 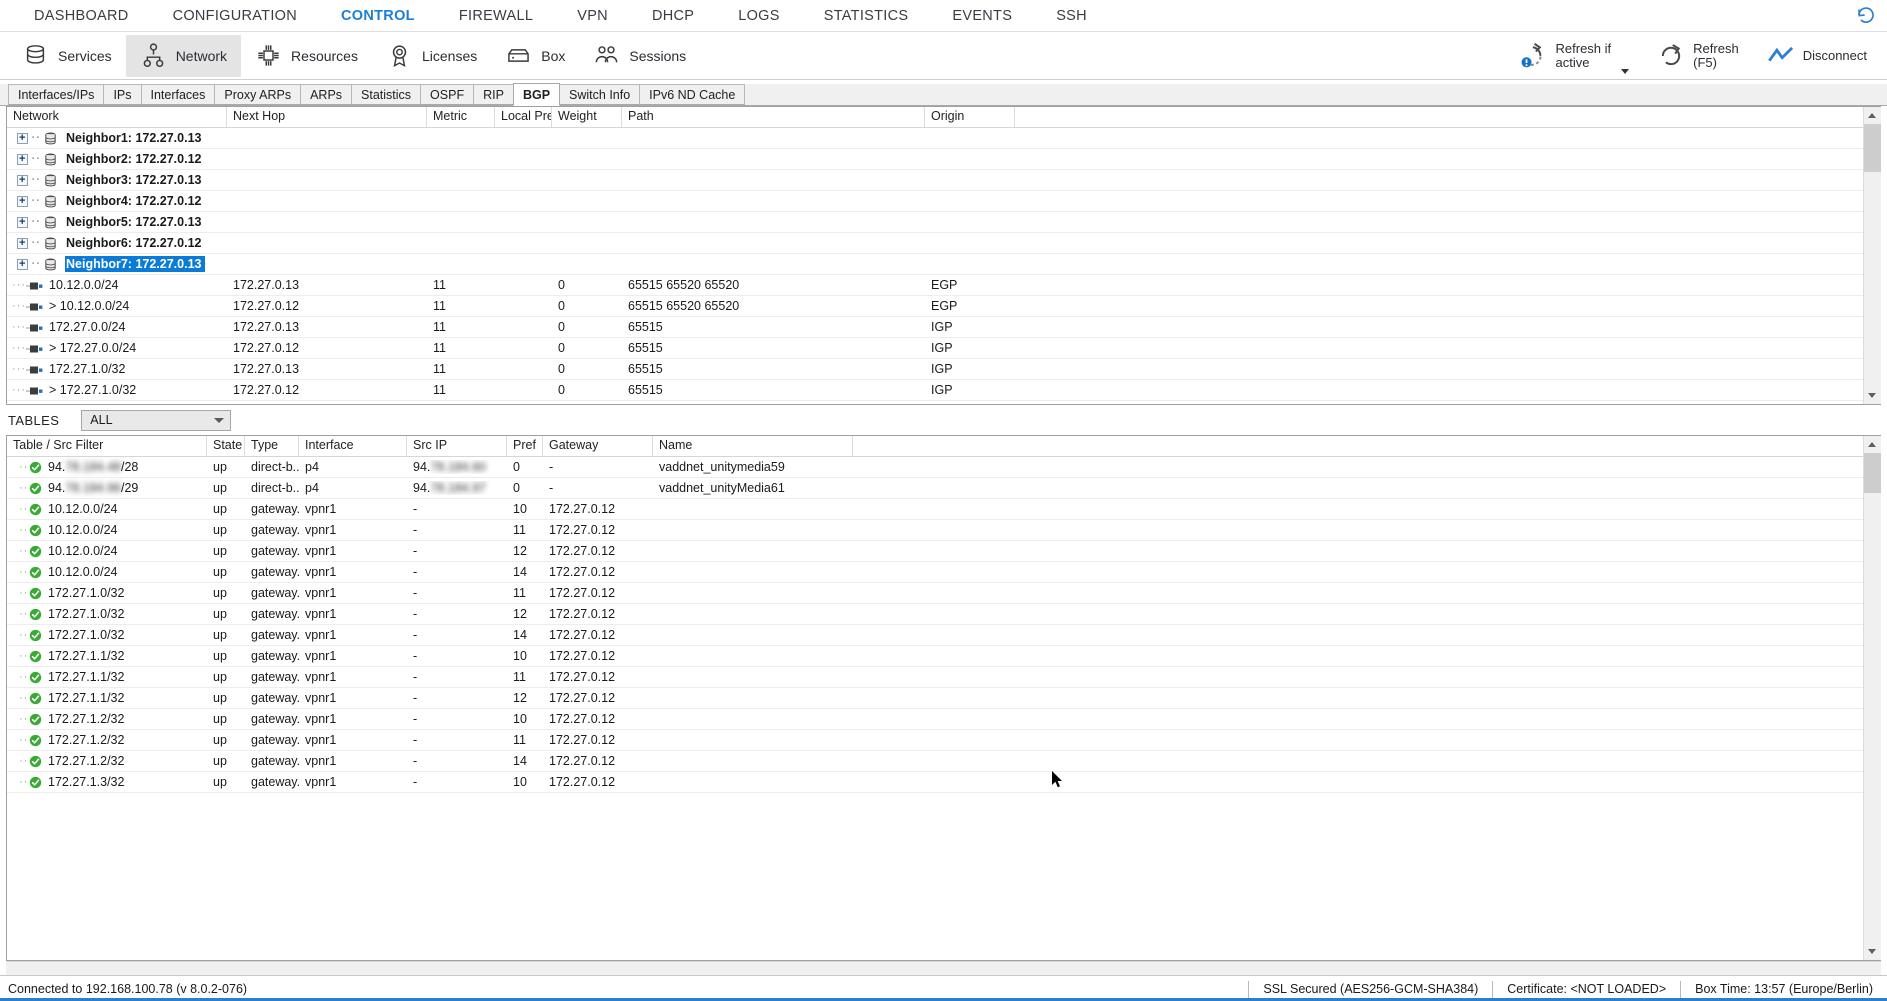 I want to click on menu-item-control: CONTROL, so click(x=378, y=16).